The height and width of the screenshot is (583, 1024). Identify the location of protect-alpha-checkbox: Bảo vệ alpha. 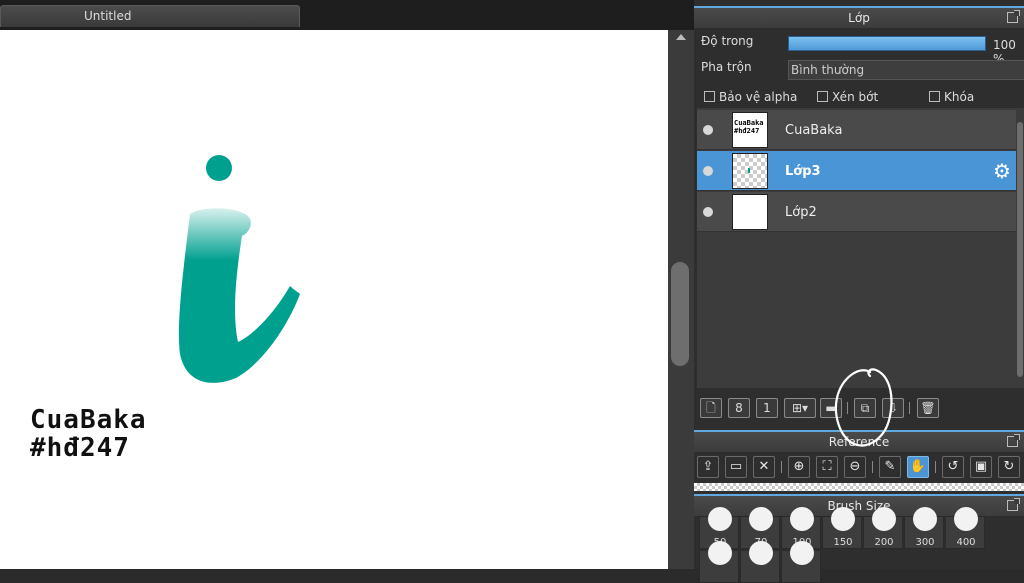
(750, 97).